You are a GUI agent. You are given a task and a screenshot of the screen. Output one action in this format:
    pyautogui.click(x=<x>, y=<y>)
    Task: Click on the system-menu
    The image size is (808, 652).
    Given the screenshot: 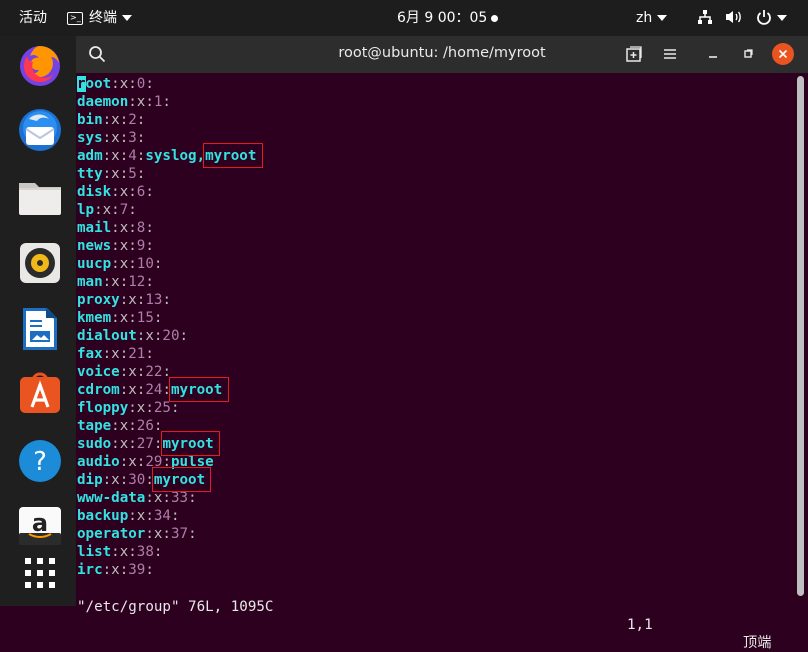 What is the action you would take?
    pyautogui.click(x=742, y=18)
    